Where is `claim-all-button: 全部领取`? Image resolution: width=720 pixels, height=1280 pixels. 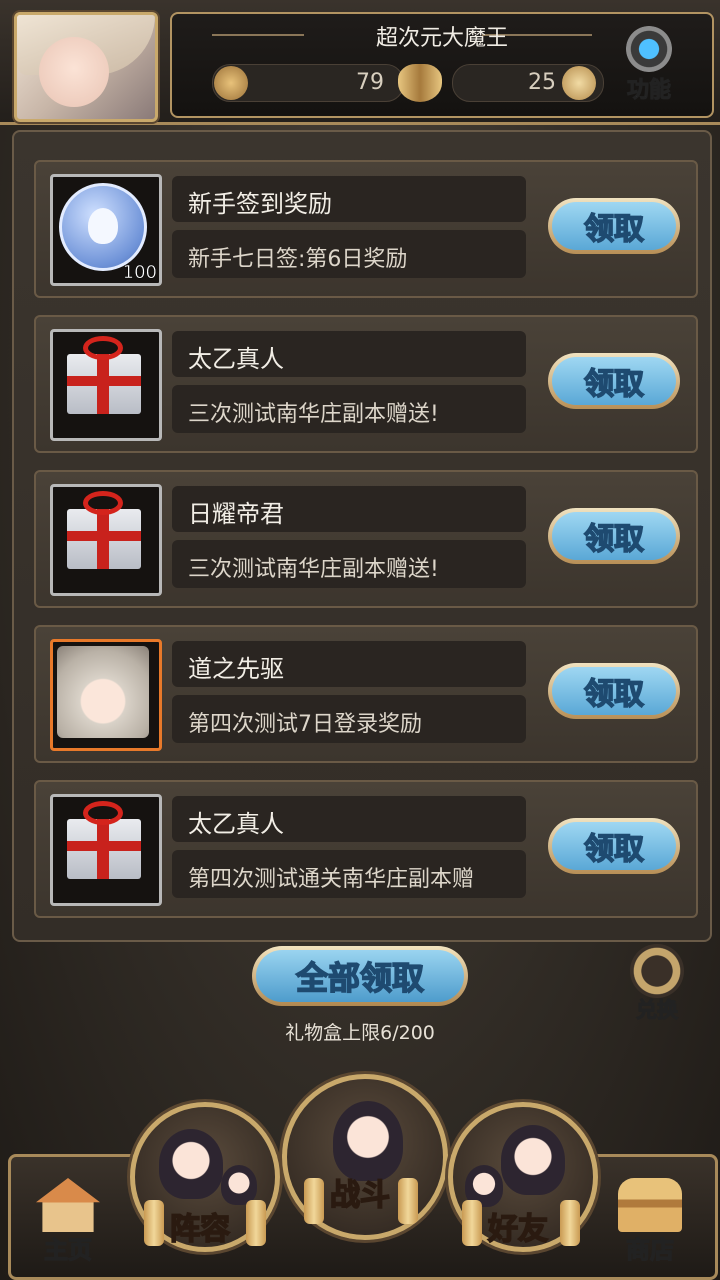 claim-all-button: 全部领取 is located at coordinates (360, 976).